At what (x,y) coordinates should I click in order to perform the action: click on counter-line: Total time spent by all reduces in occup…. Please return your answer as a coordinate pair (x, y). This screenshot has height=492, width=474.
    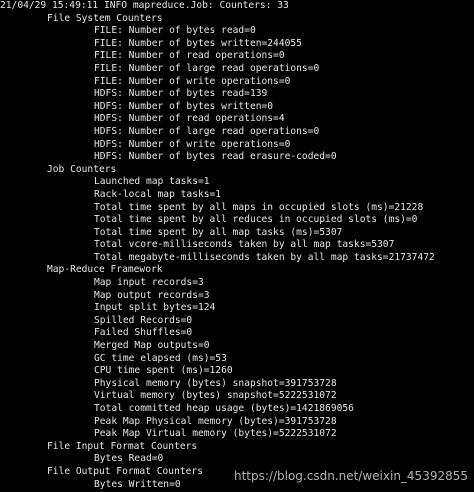
    Looking at the image, I should click on (256, 220).